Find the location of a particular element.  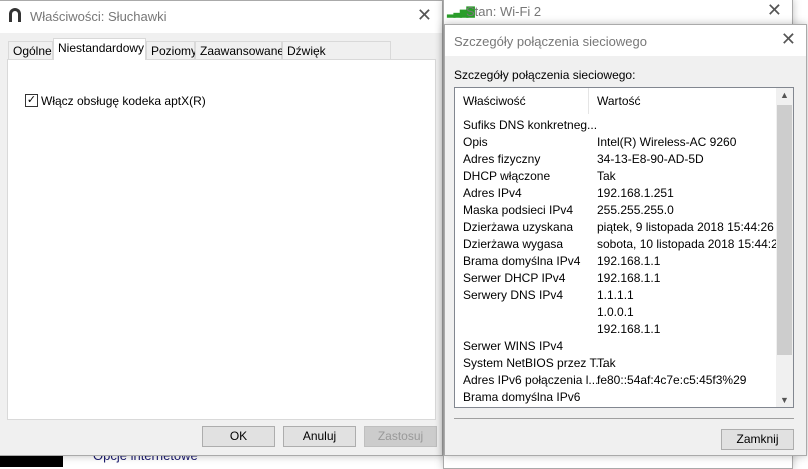

tab-custom: Niestandardowy is located at coordinates (99, 49).